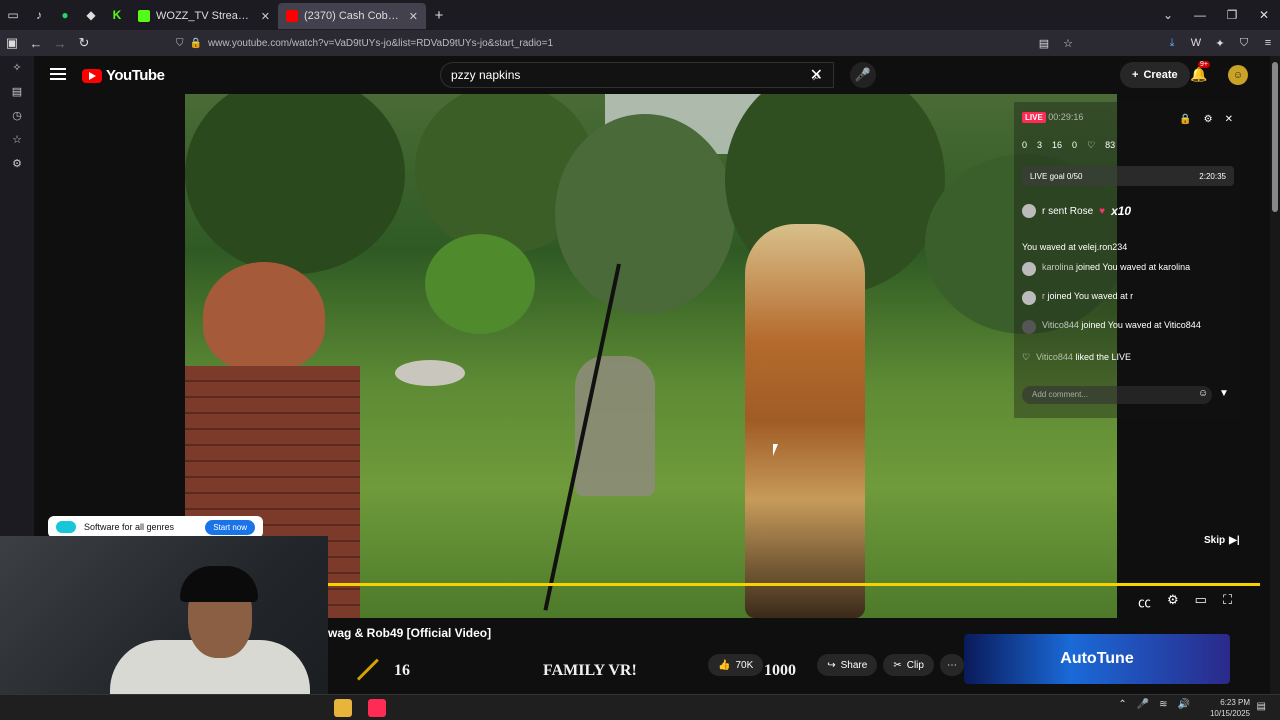 The width and height of the screenshot is (1280, 720). I want to click on extensions-icon: ✦, so click(1220, 43).